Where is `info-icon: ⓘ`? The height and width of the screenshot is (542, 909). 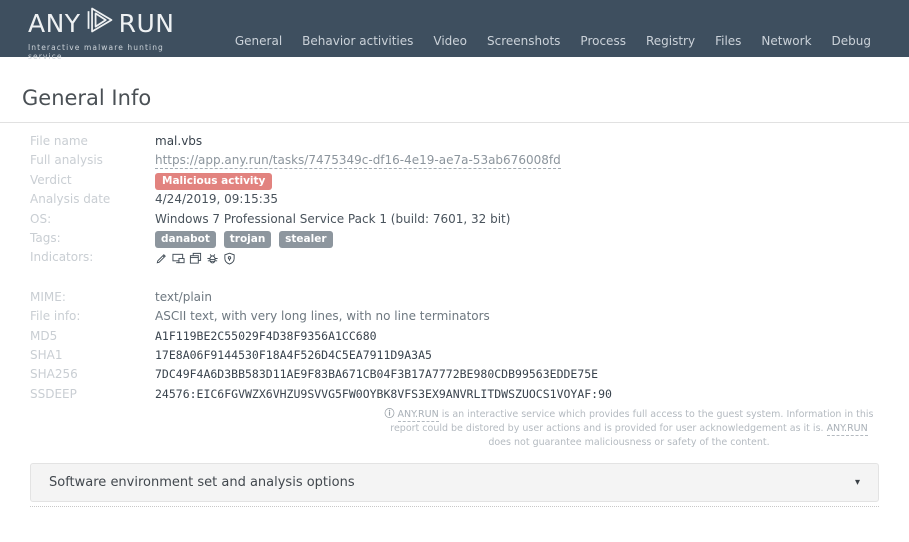 info-icon: ⓘ is located at coordinates (389, 414).